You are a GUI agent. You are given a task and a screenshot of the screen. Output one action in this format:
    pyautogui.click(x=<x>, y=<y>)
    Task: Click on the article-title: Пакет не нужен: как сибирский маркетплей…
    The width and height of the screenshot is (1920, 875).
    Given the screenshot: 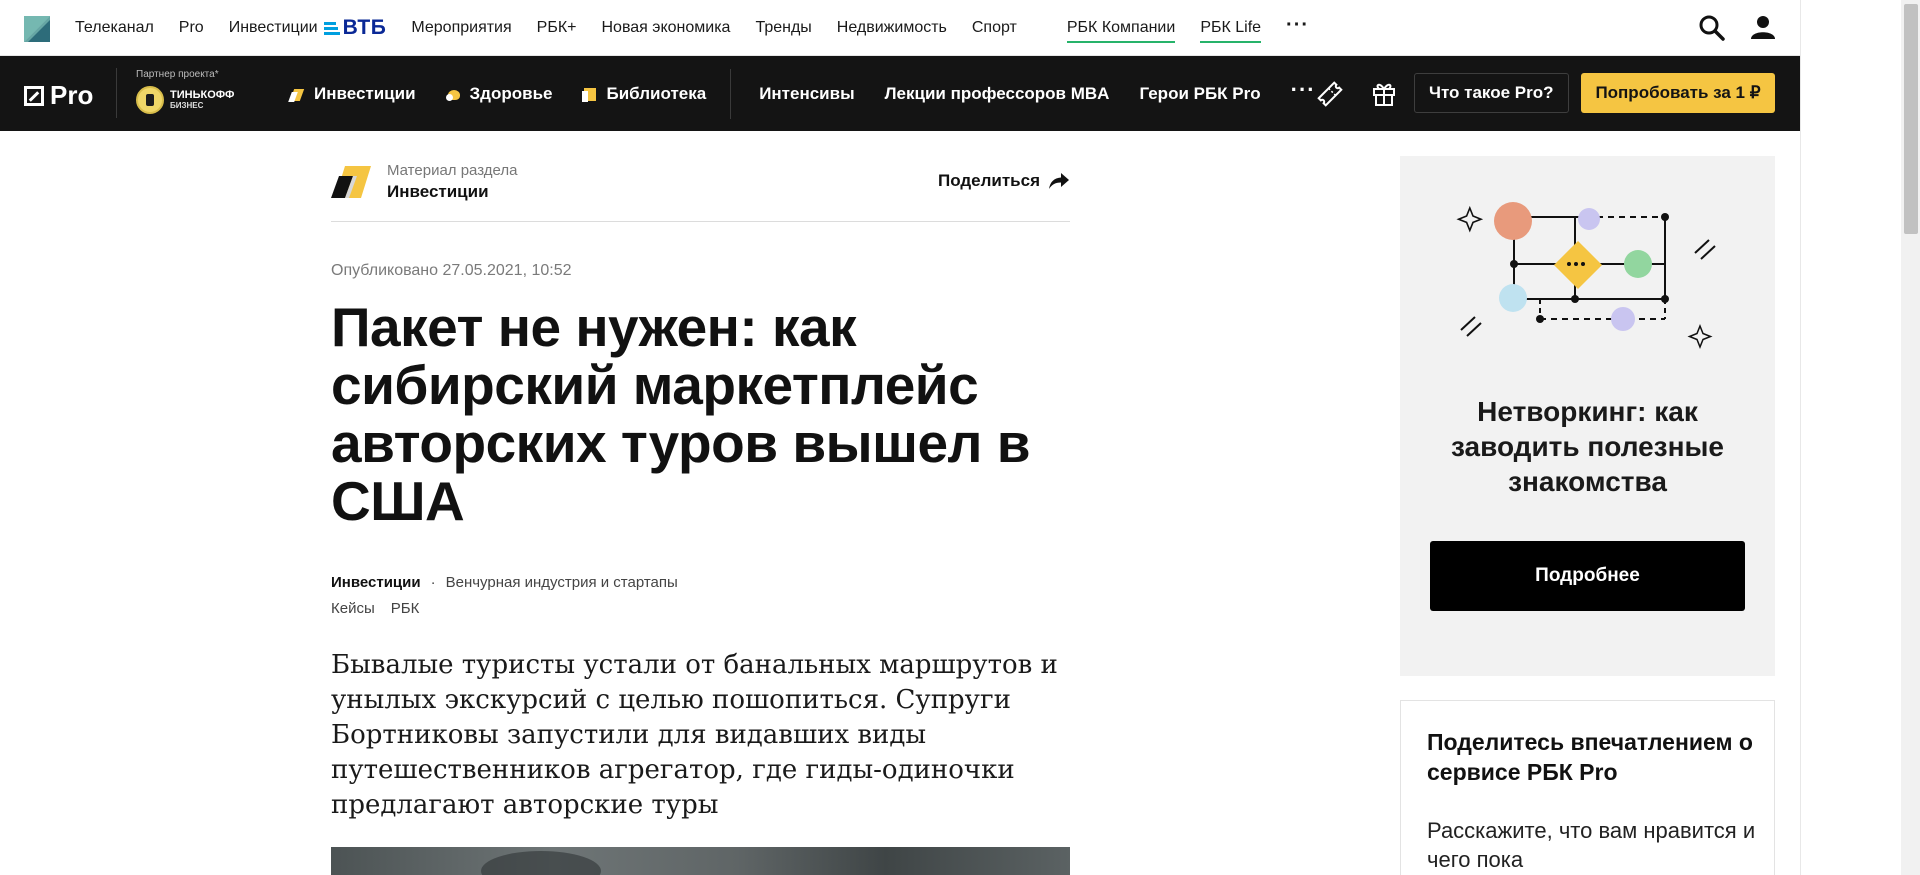 What is the action you would take?
    pyautogui.click(x=681, y=414)
    